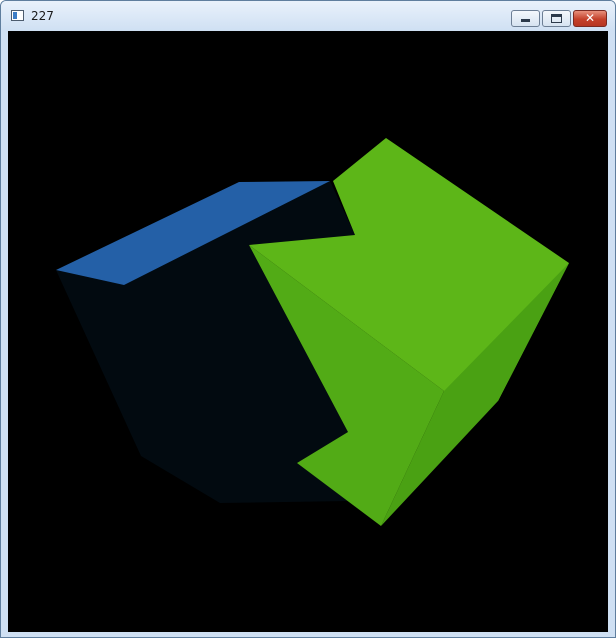 The height and width of the screenshot is (638, 616). I want to click on close-button: ✕, so click(590, 18).